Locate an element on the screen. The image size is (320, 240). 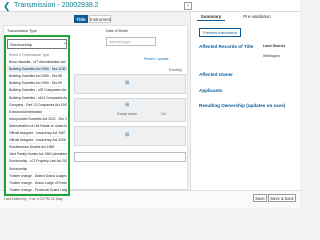
applicants-title: Applicants is located at coordinates (211, 90).